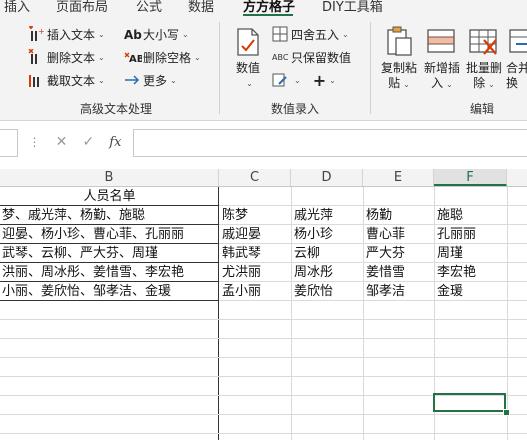  What do you see at coordinates (399, 215) in the screenshot?
I see `grid-cell: 杨勤` at bounding box center [399, 215].